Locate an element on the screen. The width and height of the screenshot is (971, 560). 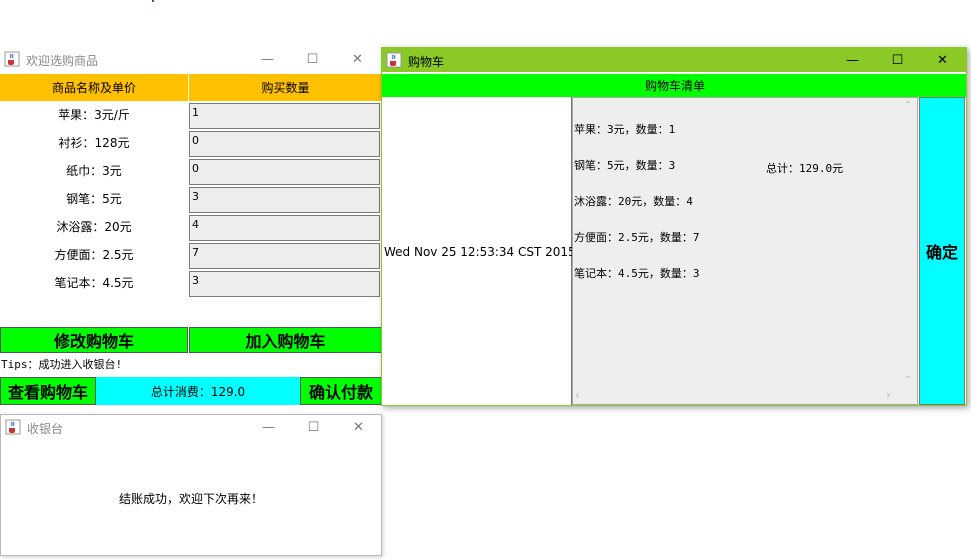
header-qty-col: 购买数量 is located at coordinates (285, 87).